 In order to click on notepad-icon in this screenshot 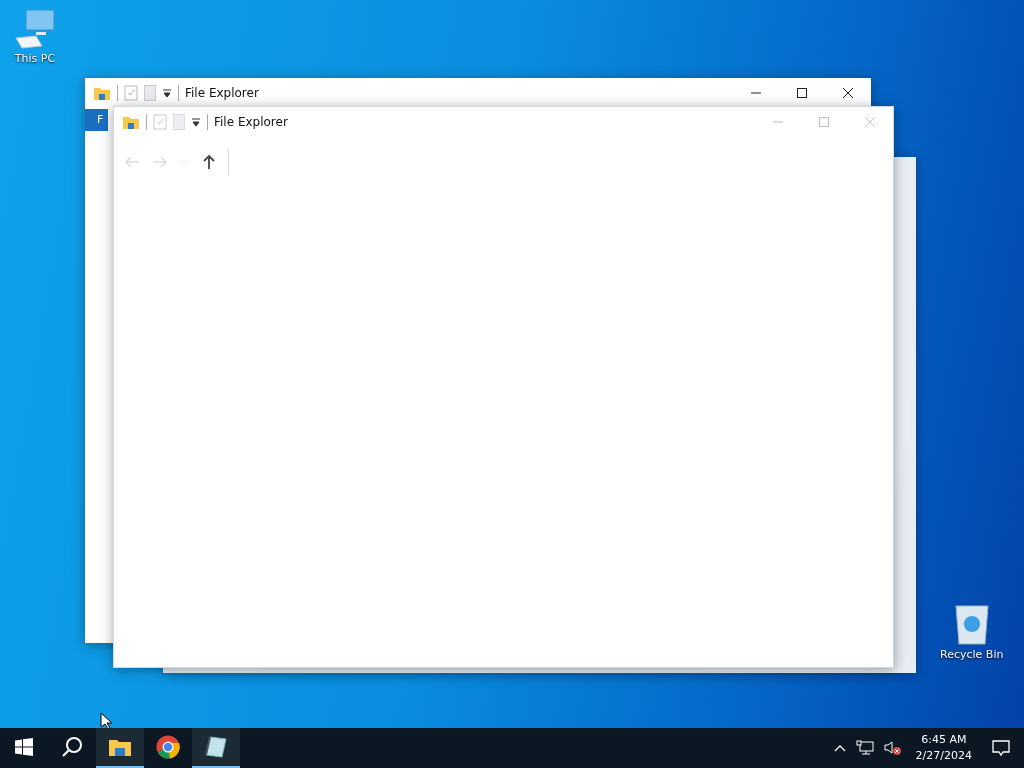, I will do `click(216, 747)`.